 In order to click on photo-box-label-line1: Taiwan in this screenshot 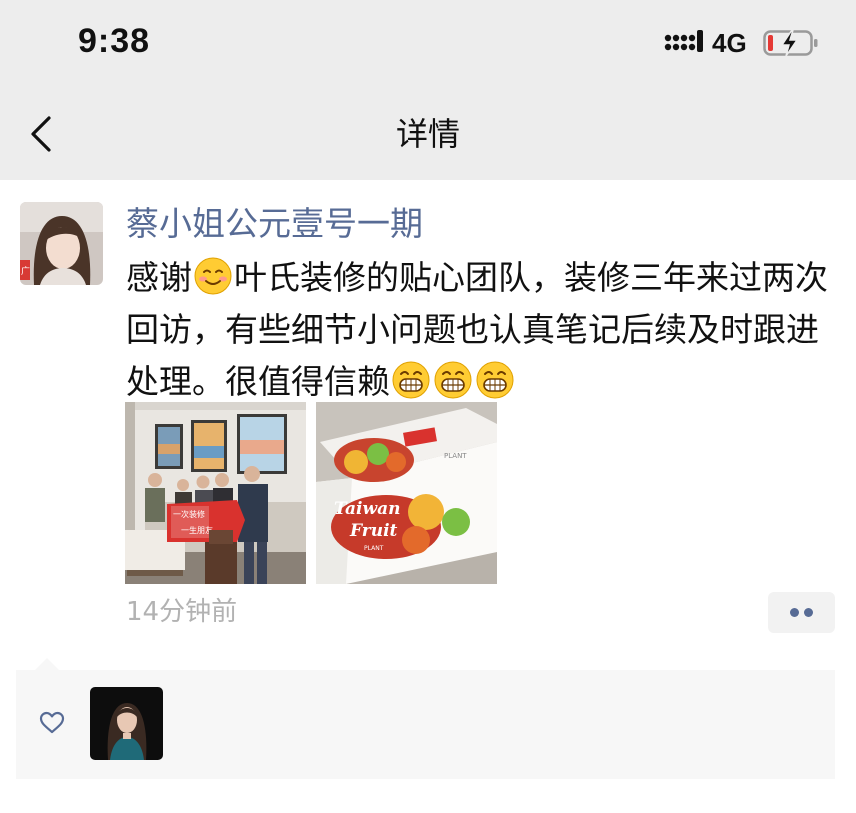, I will do `click(367, 509)`.